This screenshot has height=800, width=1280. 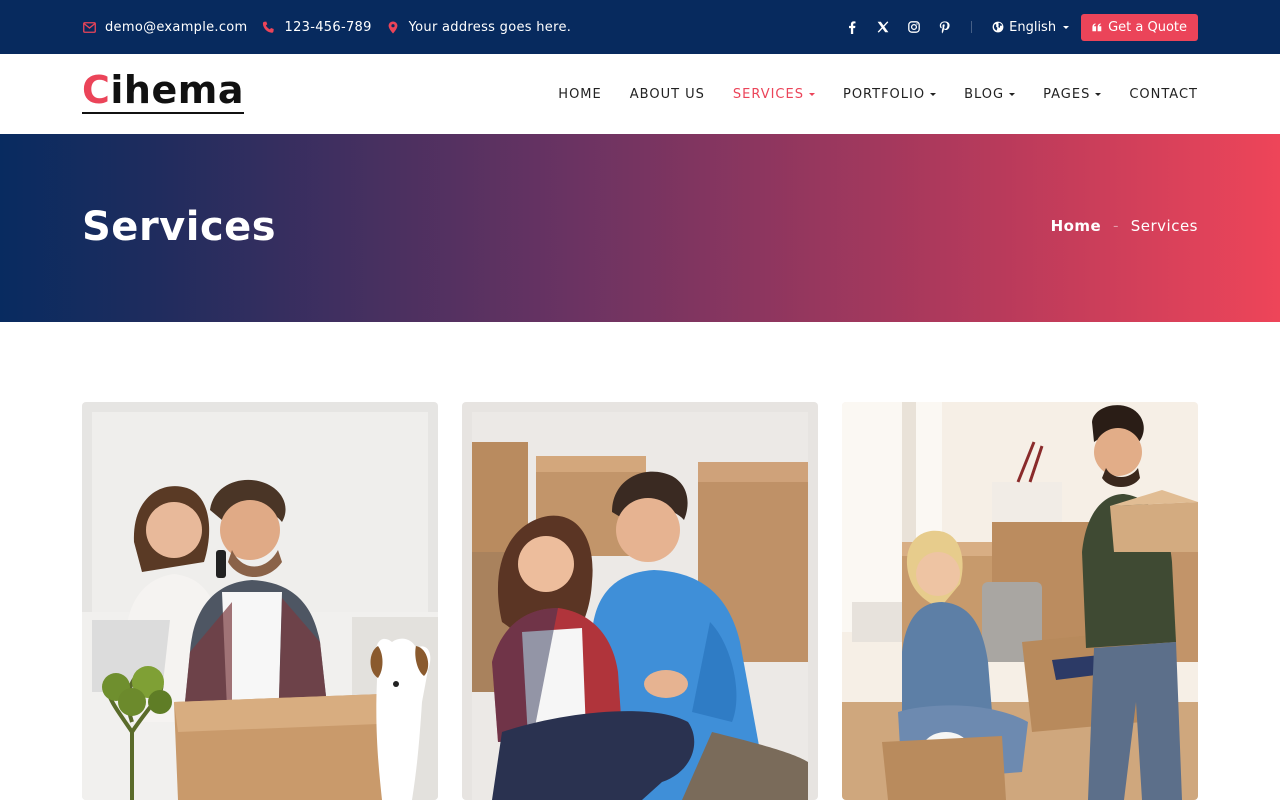 What do you see at coordinates (89, 27) in the screenshot?
I see `envelope-icon` at bounding box center [89, 27].